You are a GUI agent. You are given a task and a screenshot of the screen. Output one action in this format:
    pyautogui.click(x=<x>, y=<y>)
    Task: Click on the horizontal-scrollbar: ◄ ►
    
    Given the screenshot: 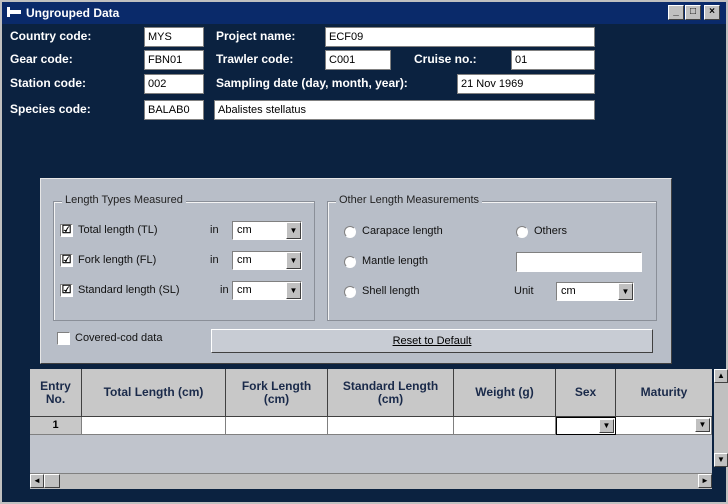 What is the action you would take?
    pyautogui.click(x=371, y=481)
    